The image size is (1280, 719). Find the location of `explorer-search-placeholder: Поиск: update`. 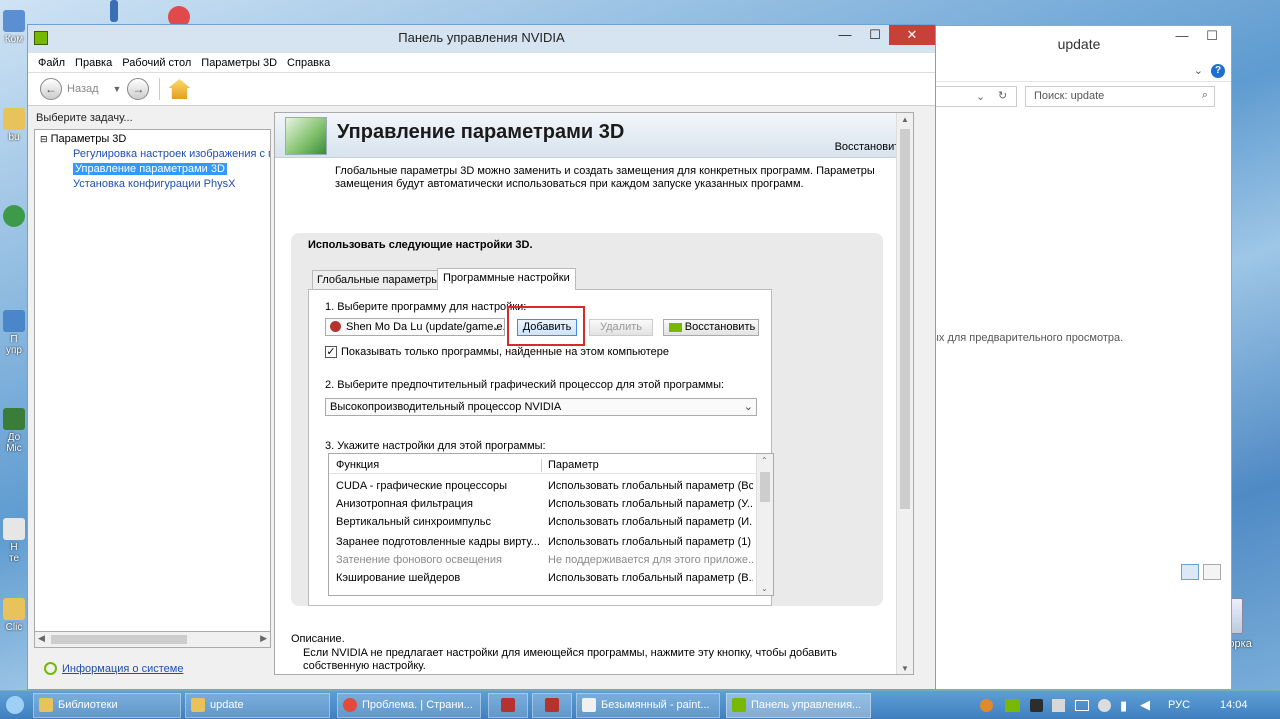

explorer-search-placeholder: Поиск: update is located at coordinates (1069, 96).